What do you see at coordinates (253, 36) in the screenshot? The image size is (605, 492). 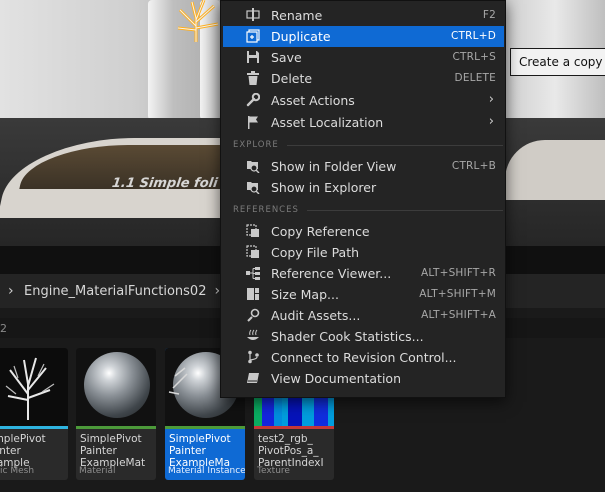 I see `duplicate-icon` at bounding box center [253, 36].